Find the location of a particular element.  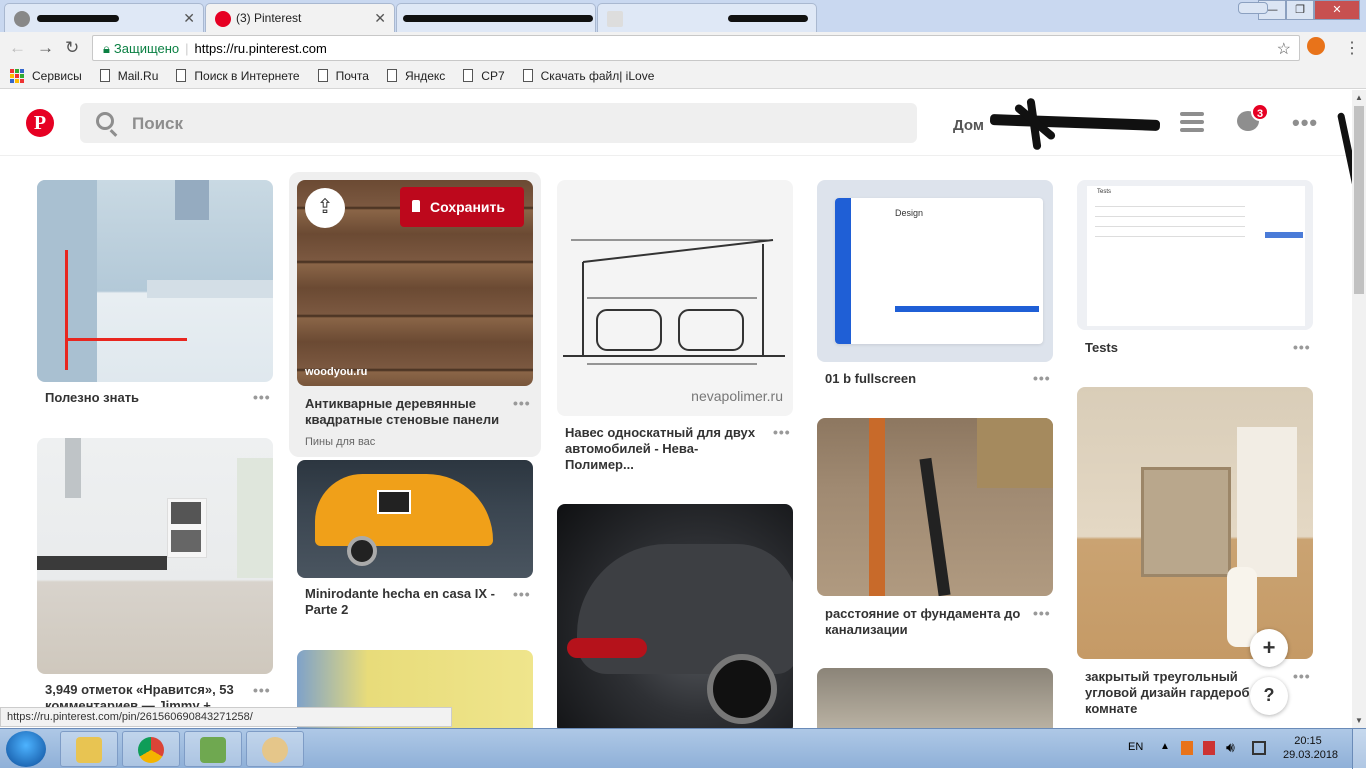

forward-arrow-icon: → is located at coordinates (45, 48).